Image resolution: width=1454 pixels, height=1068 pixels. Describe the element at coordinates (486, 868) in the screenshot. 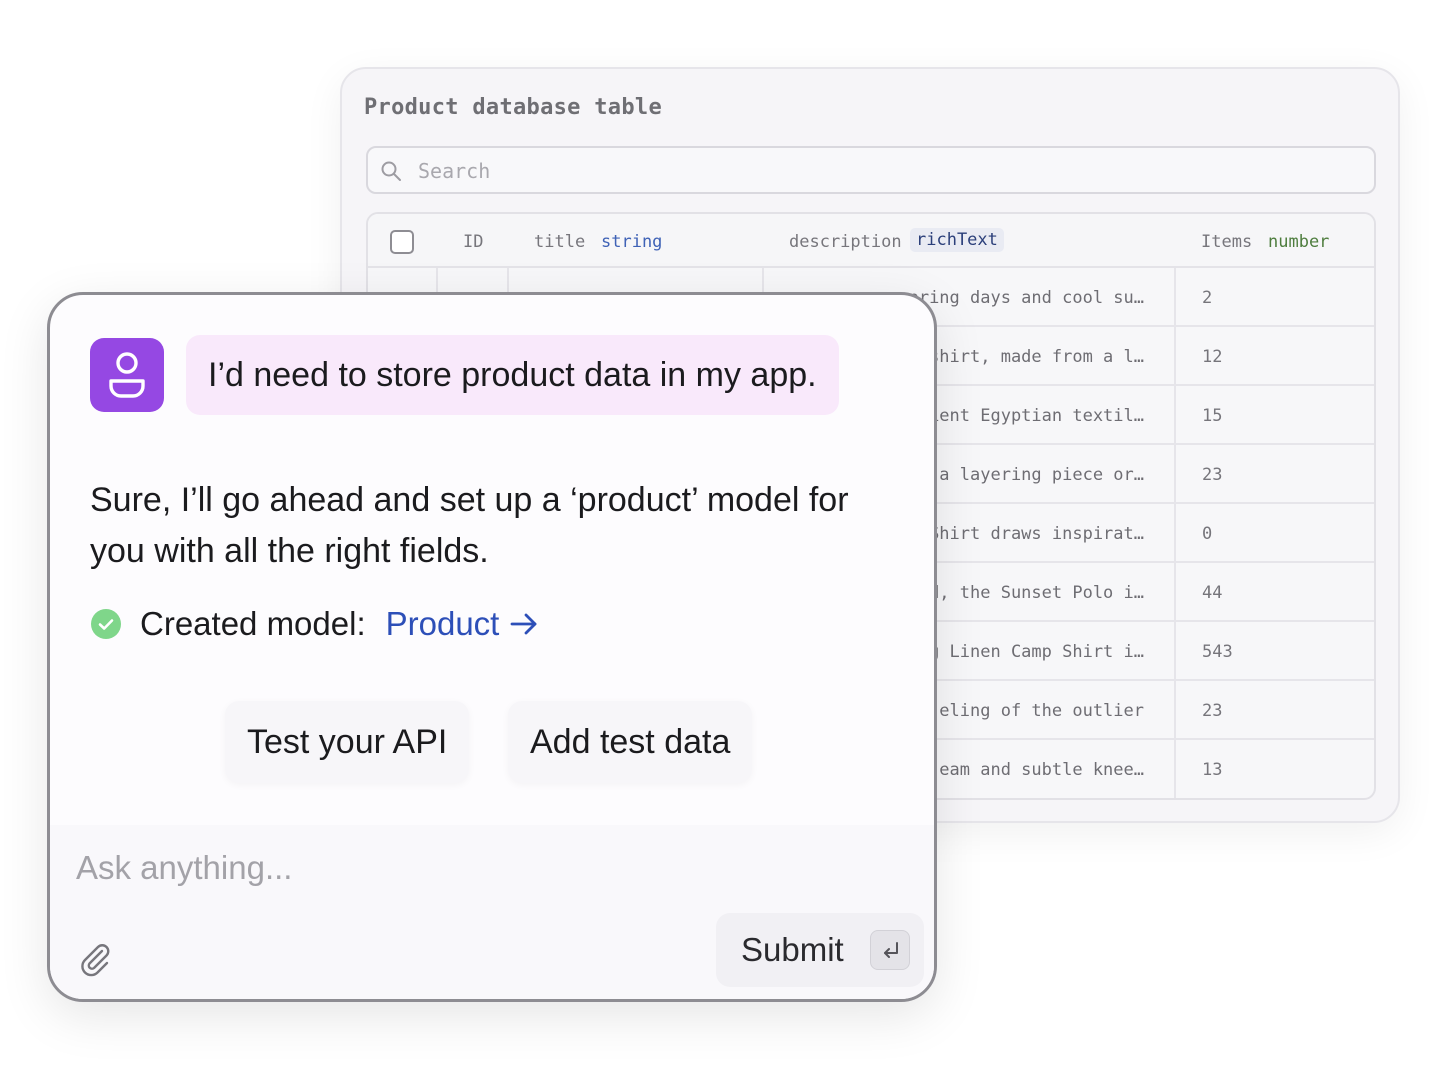

I see `ask-input` at that location.